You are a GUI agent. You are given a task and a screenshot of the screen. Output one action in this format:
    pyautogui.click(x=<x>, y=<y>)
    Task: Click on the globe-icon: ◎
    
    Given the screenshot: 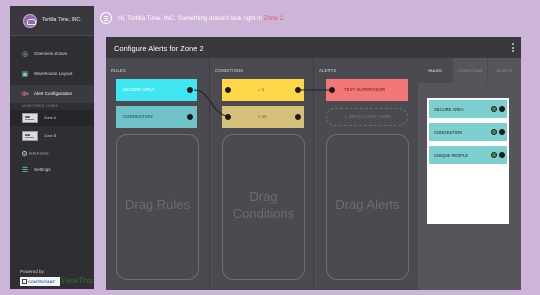 What is the action you would take?
    pyautogui.click(x=25, y=54)
    